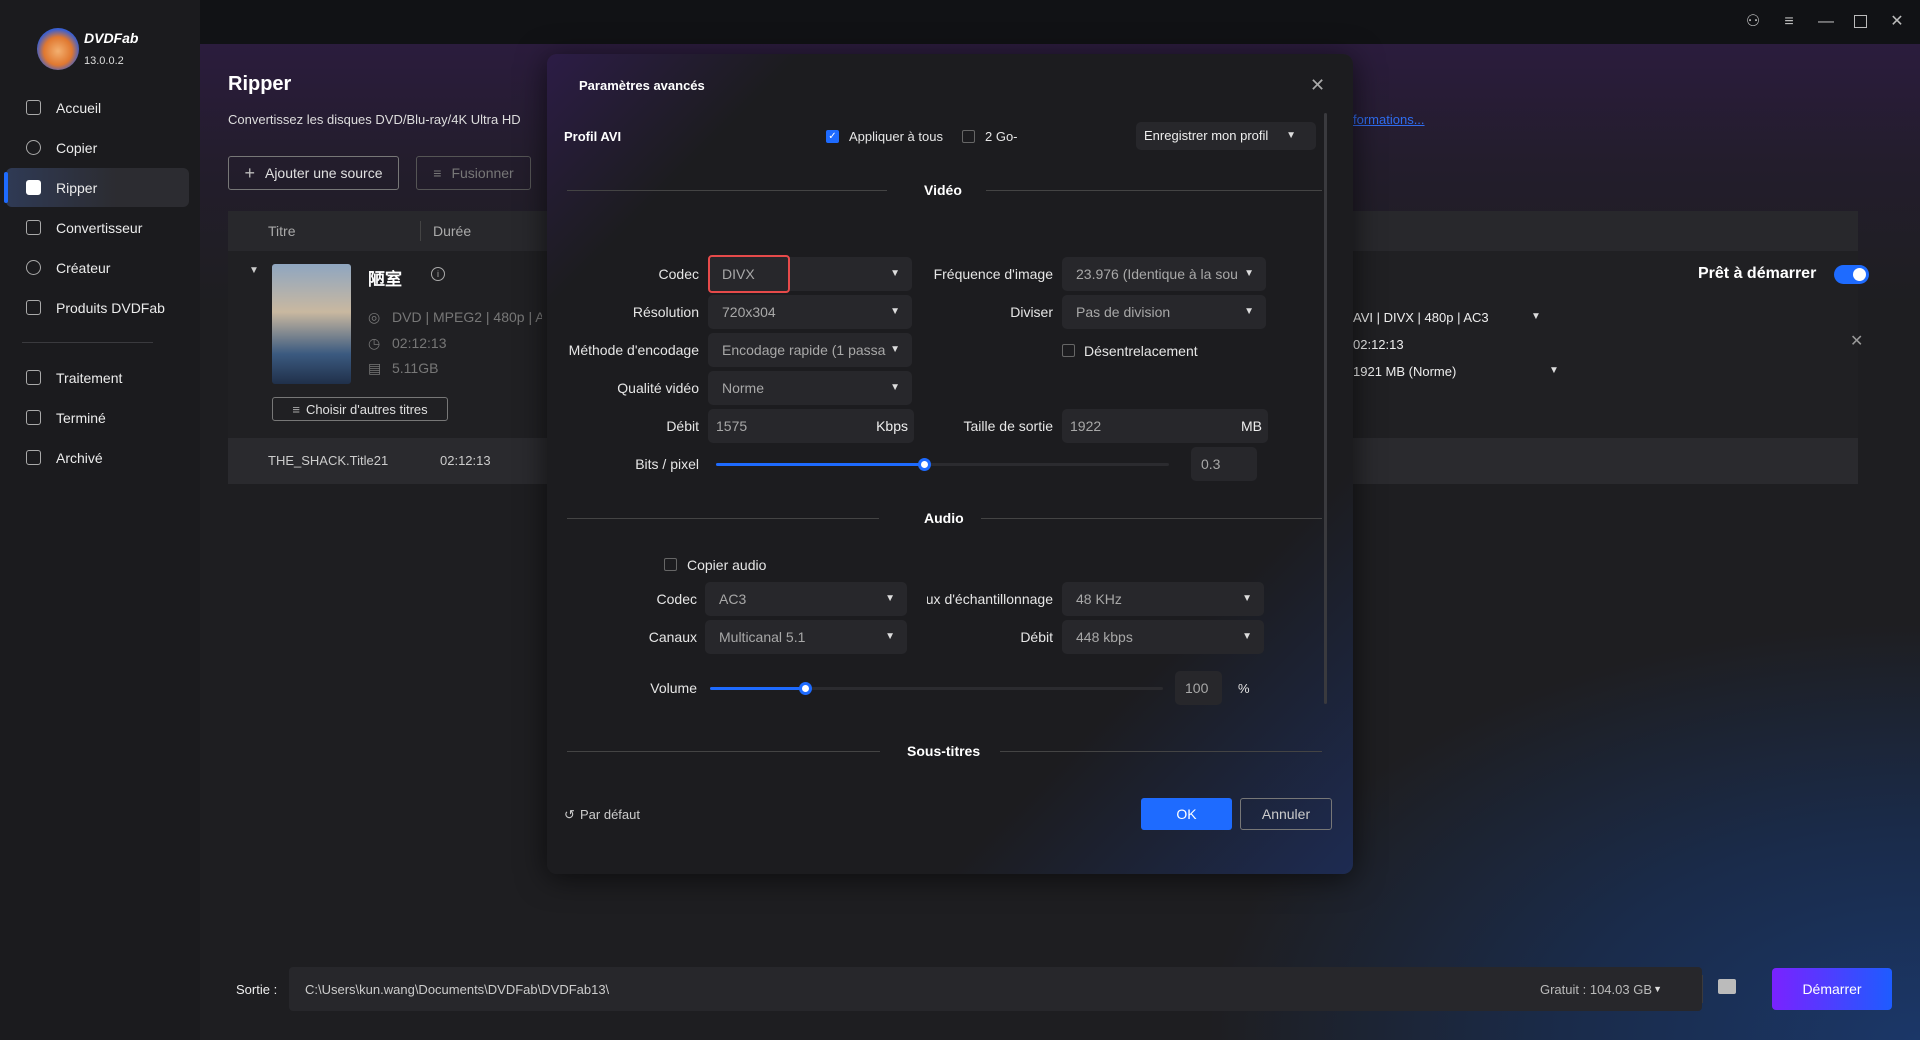 The width and height of the screenshot is (1920, 1040). What do you see at coordinates (296, 409) in the screenshot?
I see `list-icon: ≡` at bounding box center [296, 409].